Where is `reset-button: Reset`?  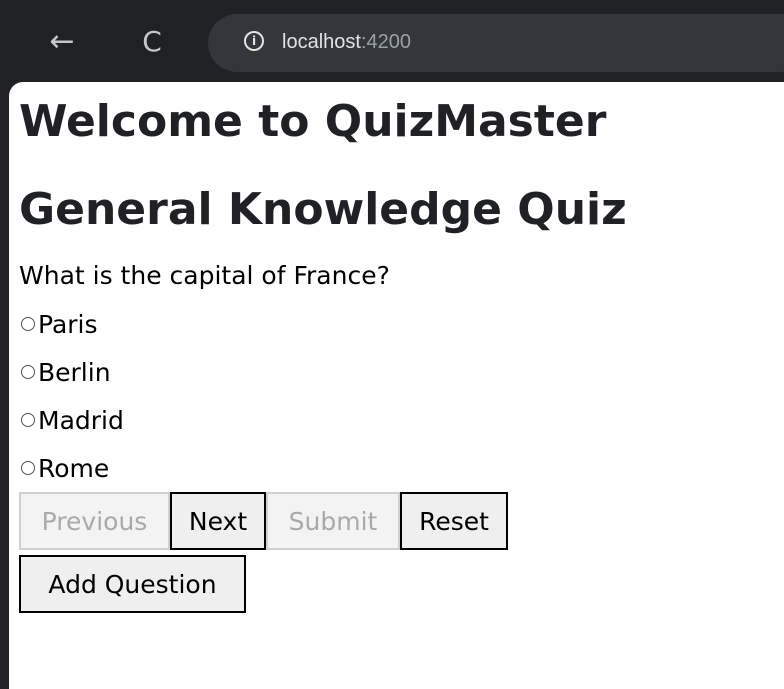
reset-button: Reset is located at coordinates (454, 521).